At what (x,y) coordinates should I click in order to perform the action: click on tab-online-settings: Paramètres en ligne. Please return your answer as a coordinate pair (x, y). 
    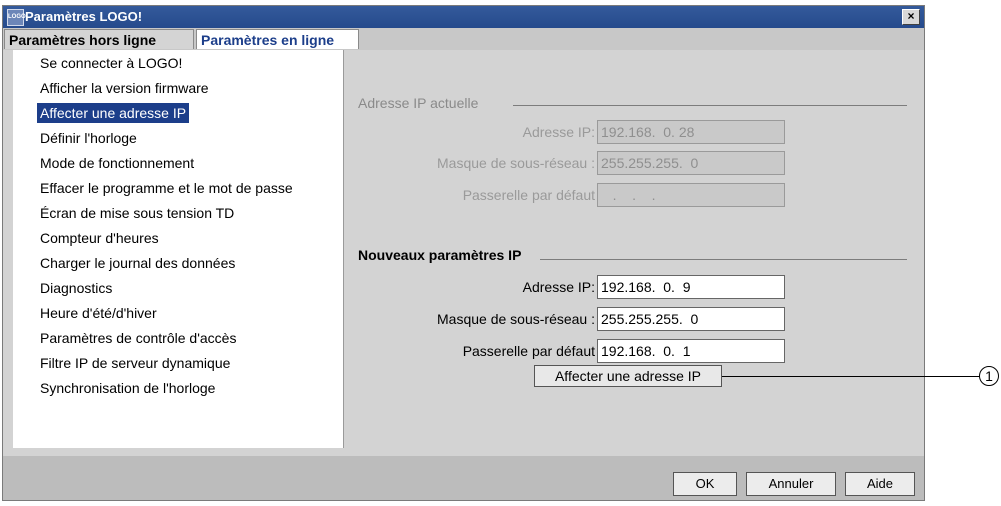
    Looking at the image, I should click on (277, 39).